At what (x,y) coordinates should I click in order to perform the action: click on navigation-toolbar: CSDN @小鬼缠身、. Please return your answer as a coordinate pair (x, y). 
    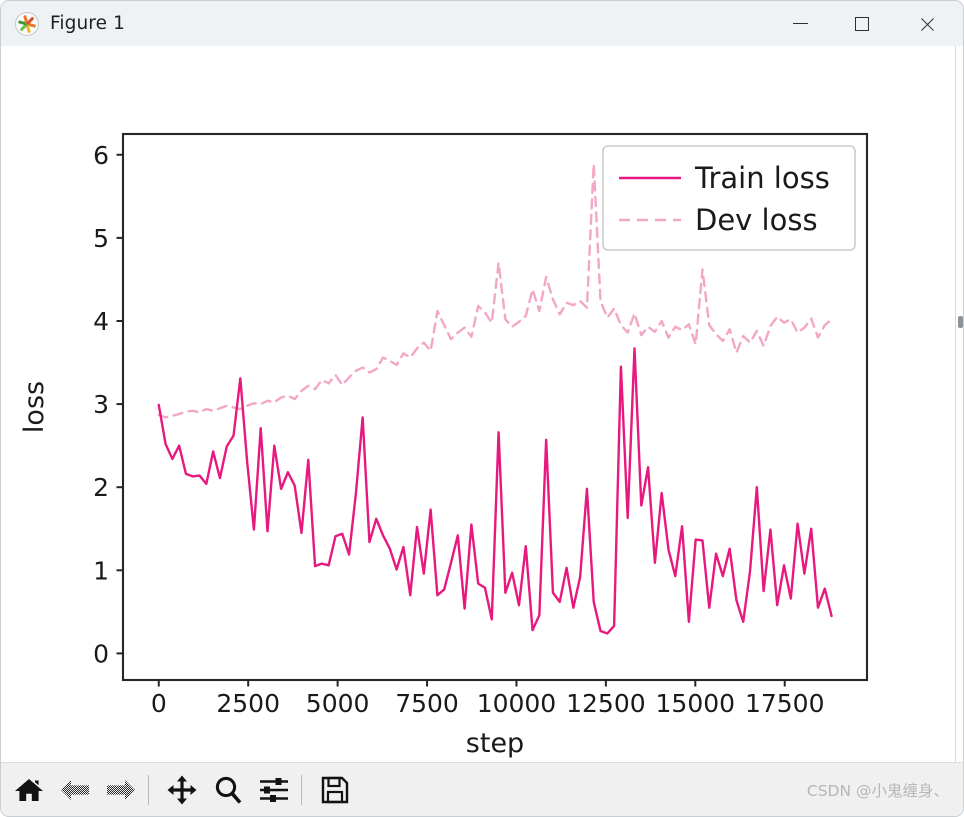
    Looking at the image, I should click on (482, 789).